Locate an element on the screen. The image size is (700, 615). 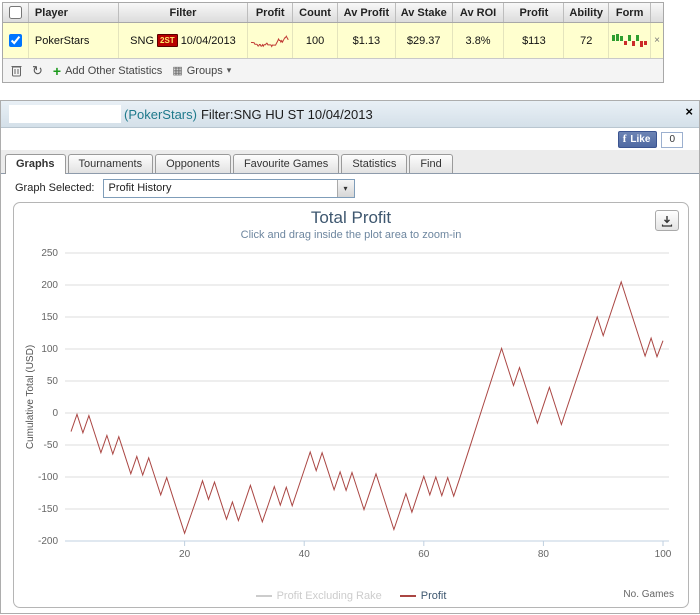
remove-row-button: × is located at coordinates (657, 40).